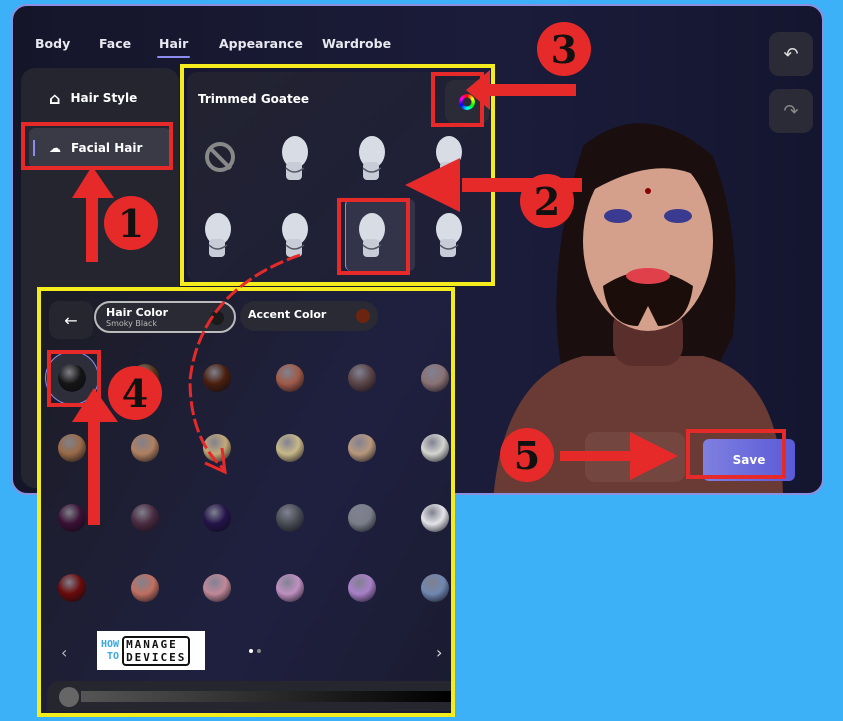 This screenshot has height=721, width=843. I want to click on step-number-1: 1, so click(131, 223).